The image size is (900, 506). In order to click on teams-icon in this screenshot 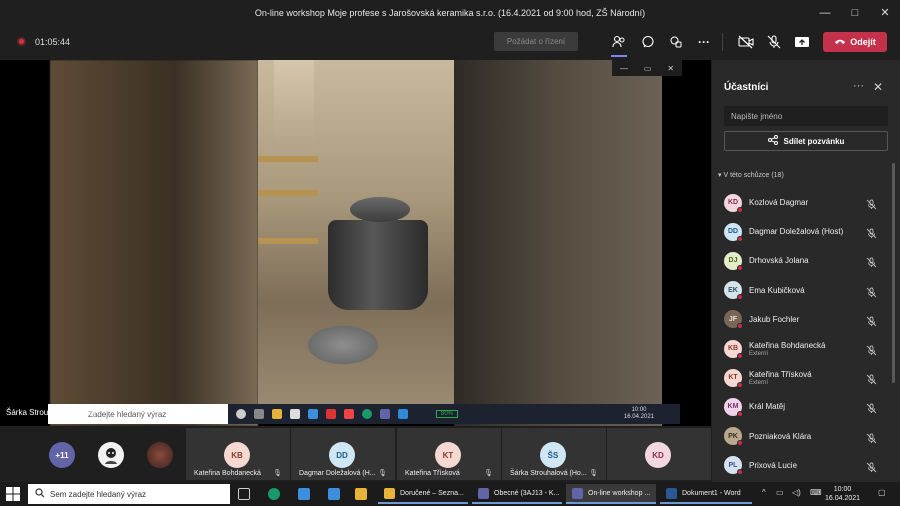, I will do `click(577, 493)`.